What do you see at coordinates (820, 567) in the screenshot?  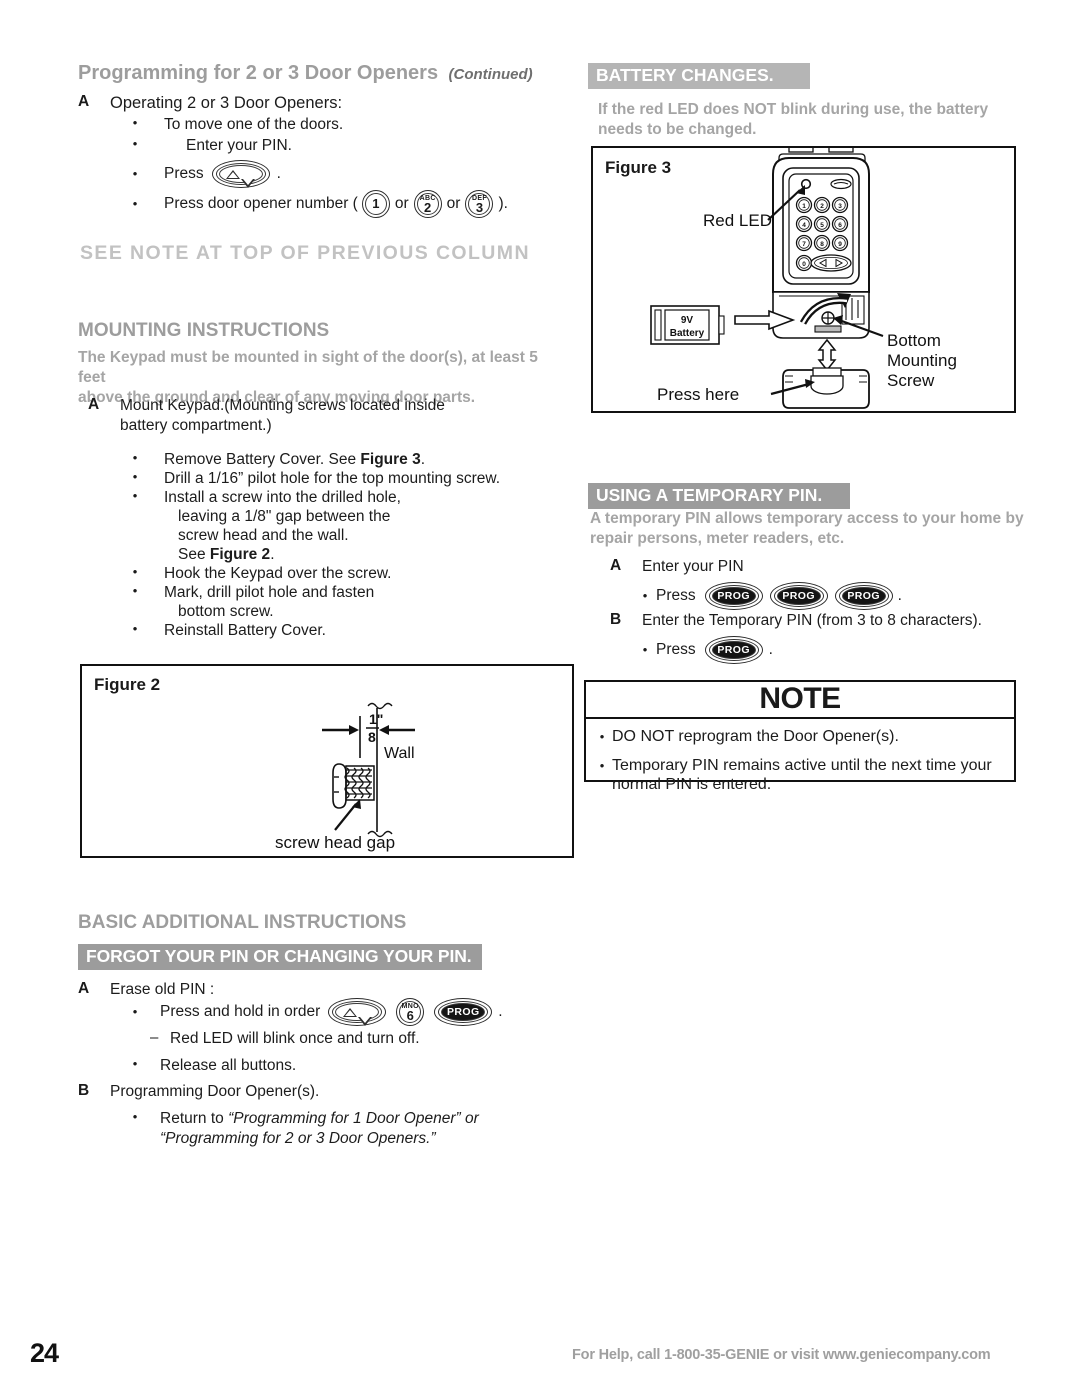 I see `temp-pin-step-a: A Enter your PIN` at bounding box center [820, 567].